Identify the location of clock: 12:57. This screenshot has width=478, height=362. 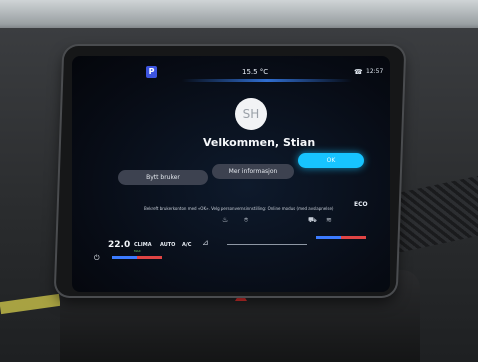
(375, 71).